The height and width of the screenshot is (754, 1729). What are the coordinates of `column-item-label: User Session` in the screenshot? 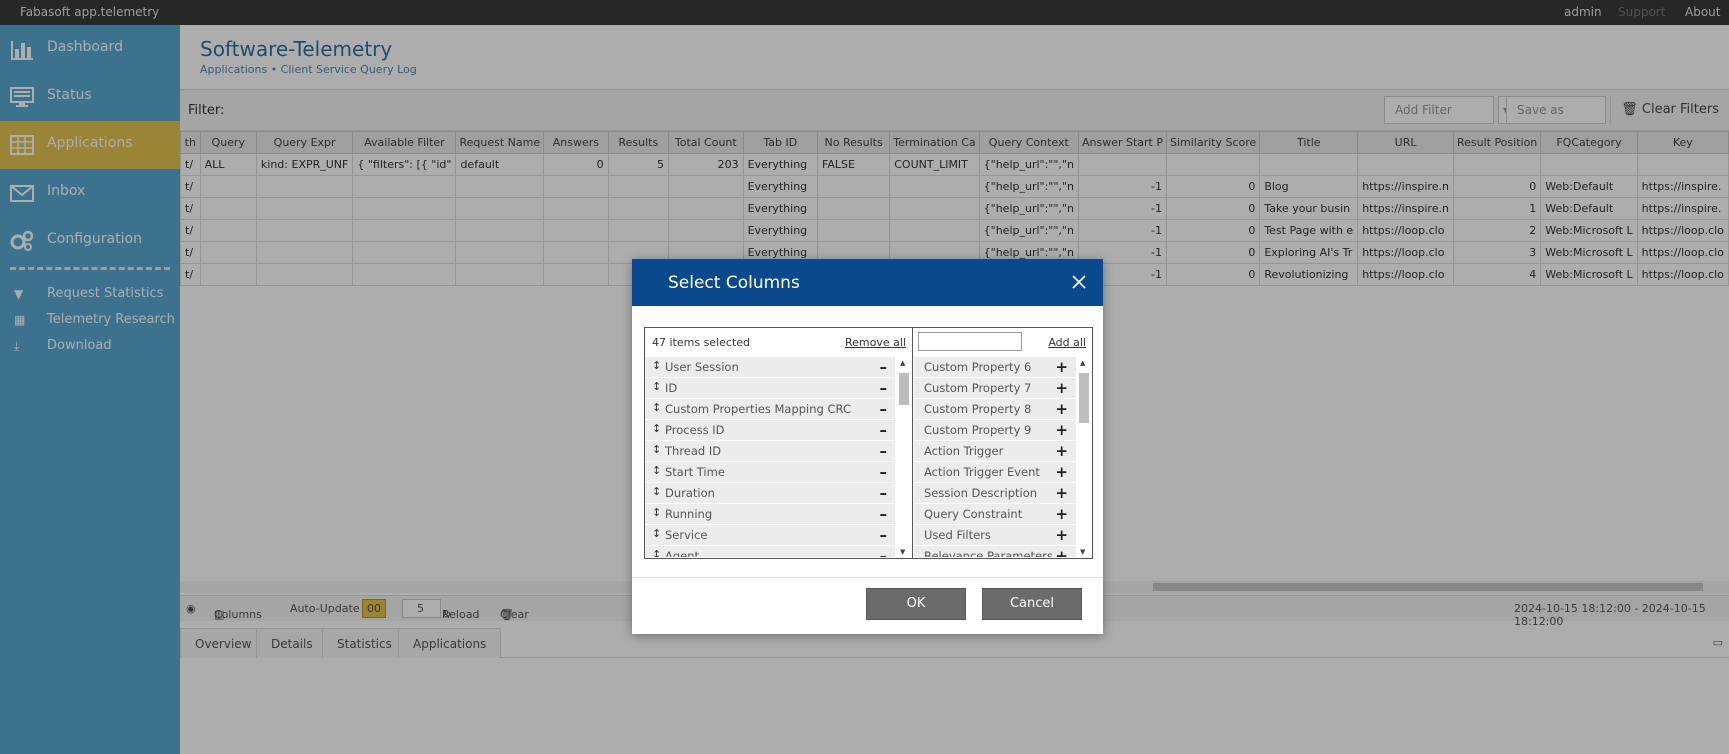 It's located at (702, 367).